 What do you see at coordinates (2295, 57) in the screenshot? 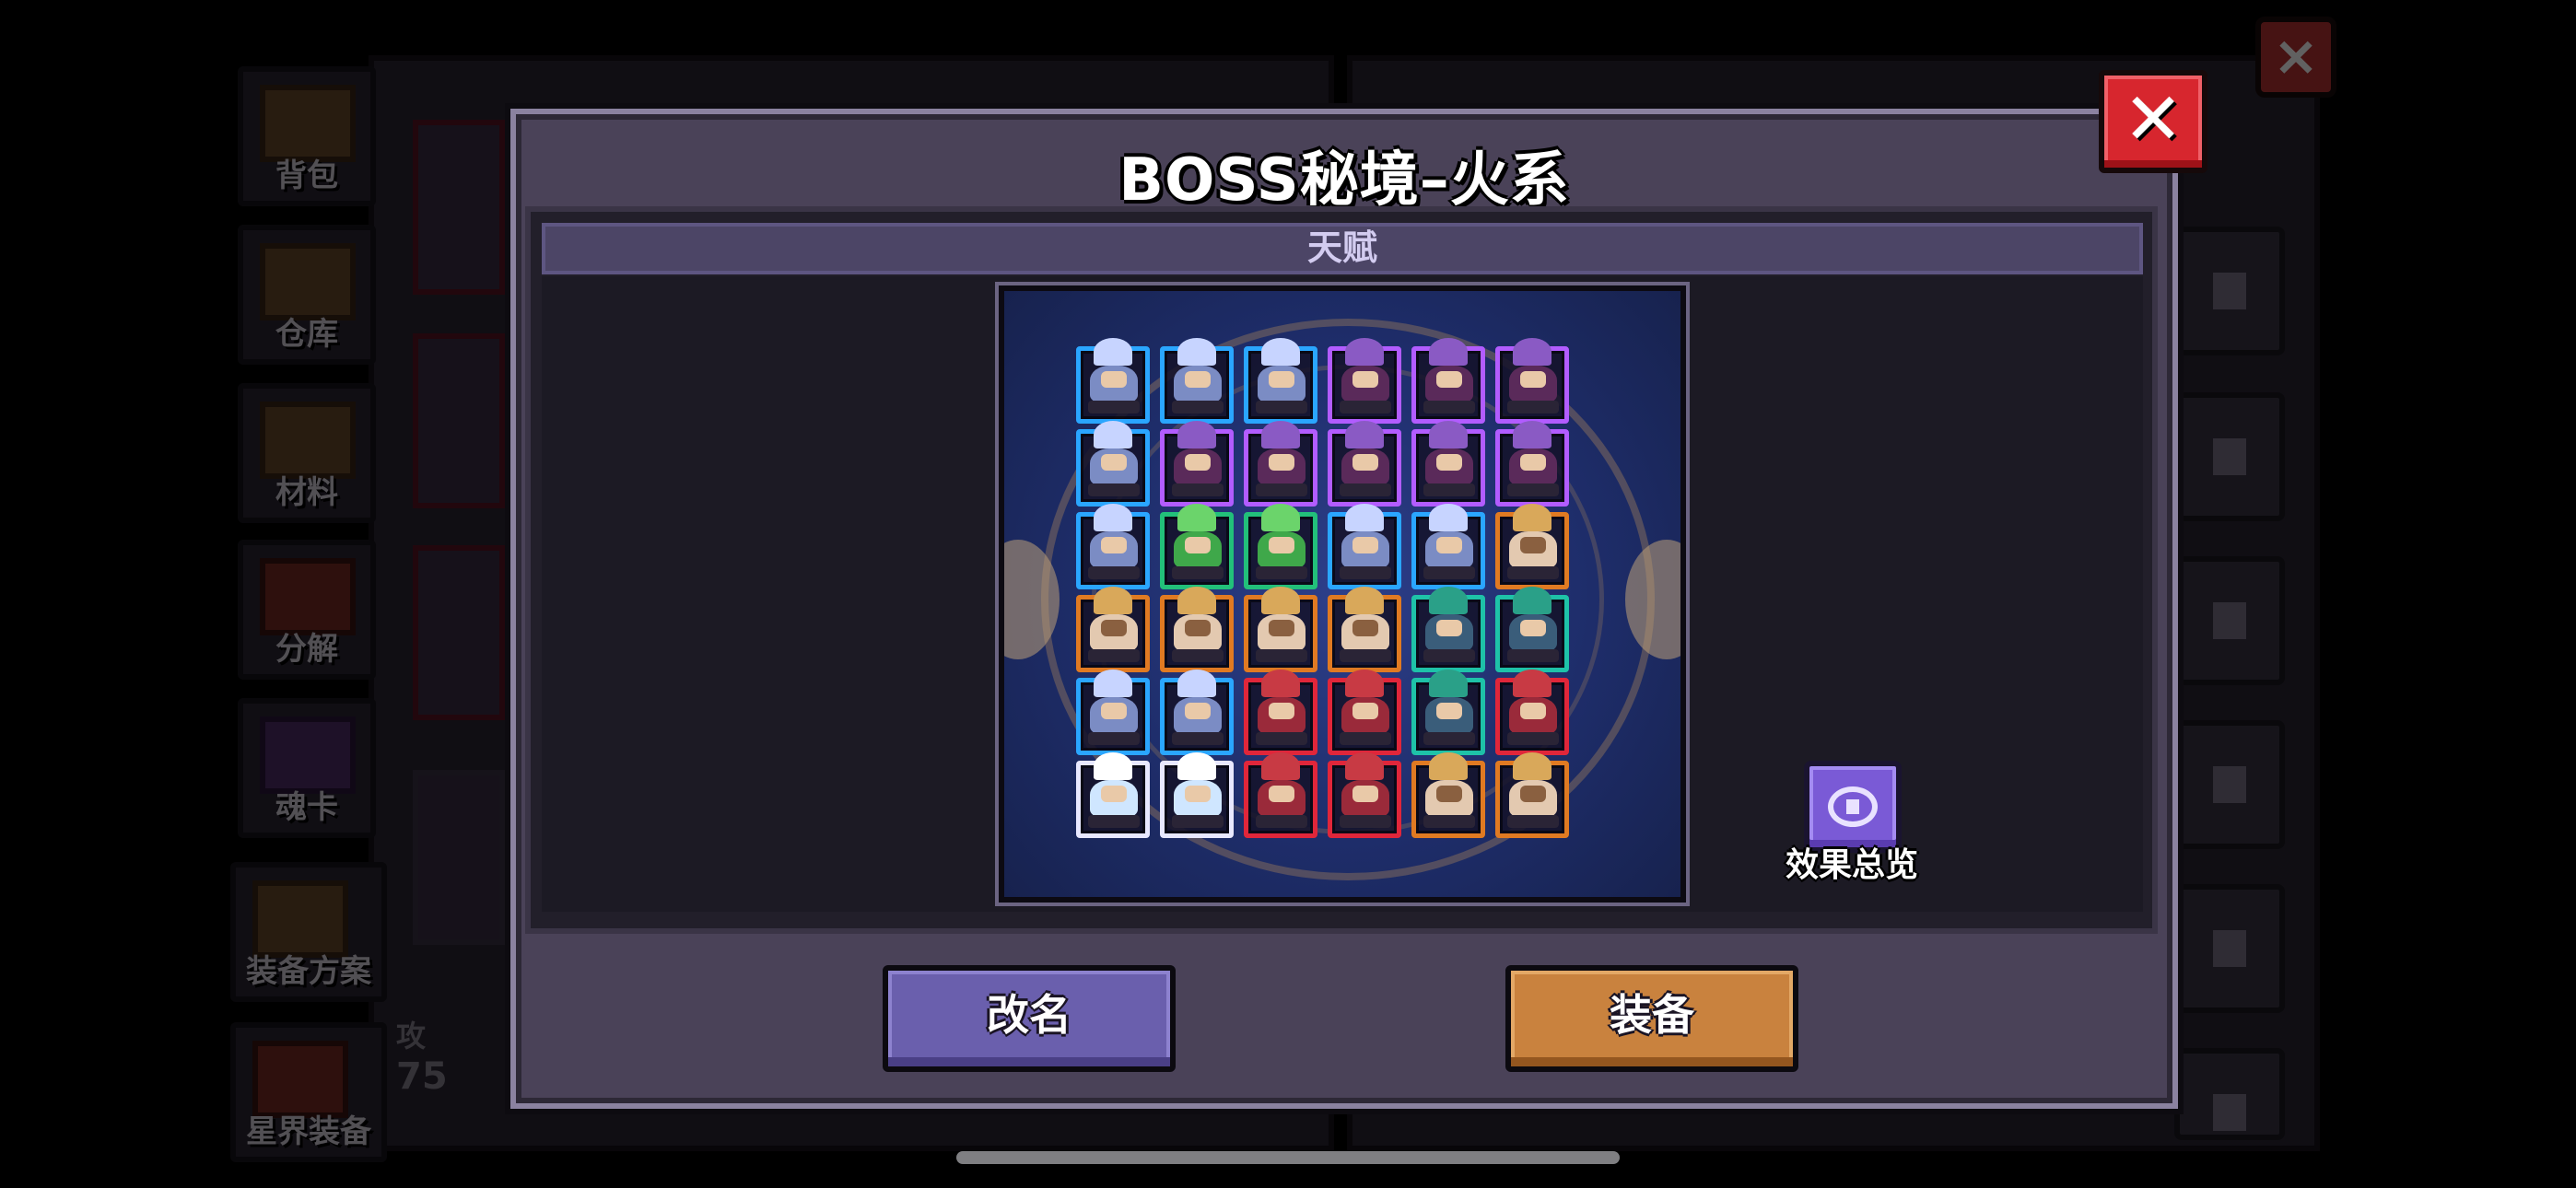
I see `close-icon: ×` at bounding box center [2295, 57].